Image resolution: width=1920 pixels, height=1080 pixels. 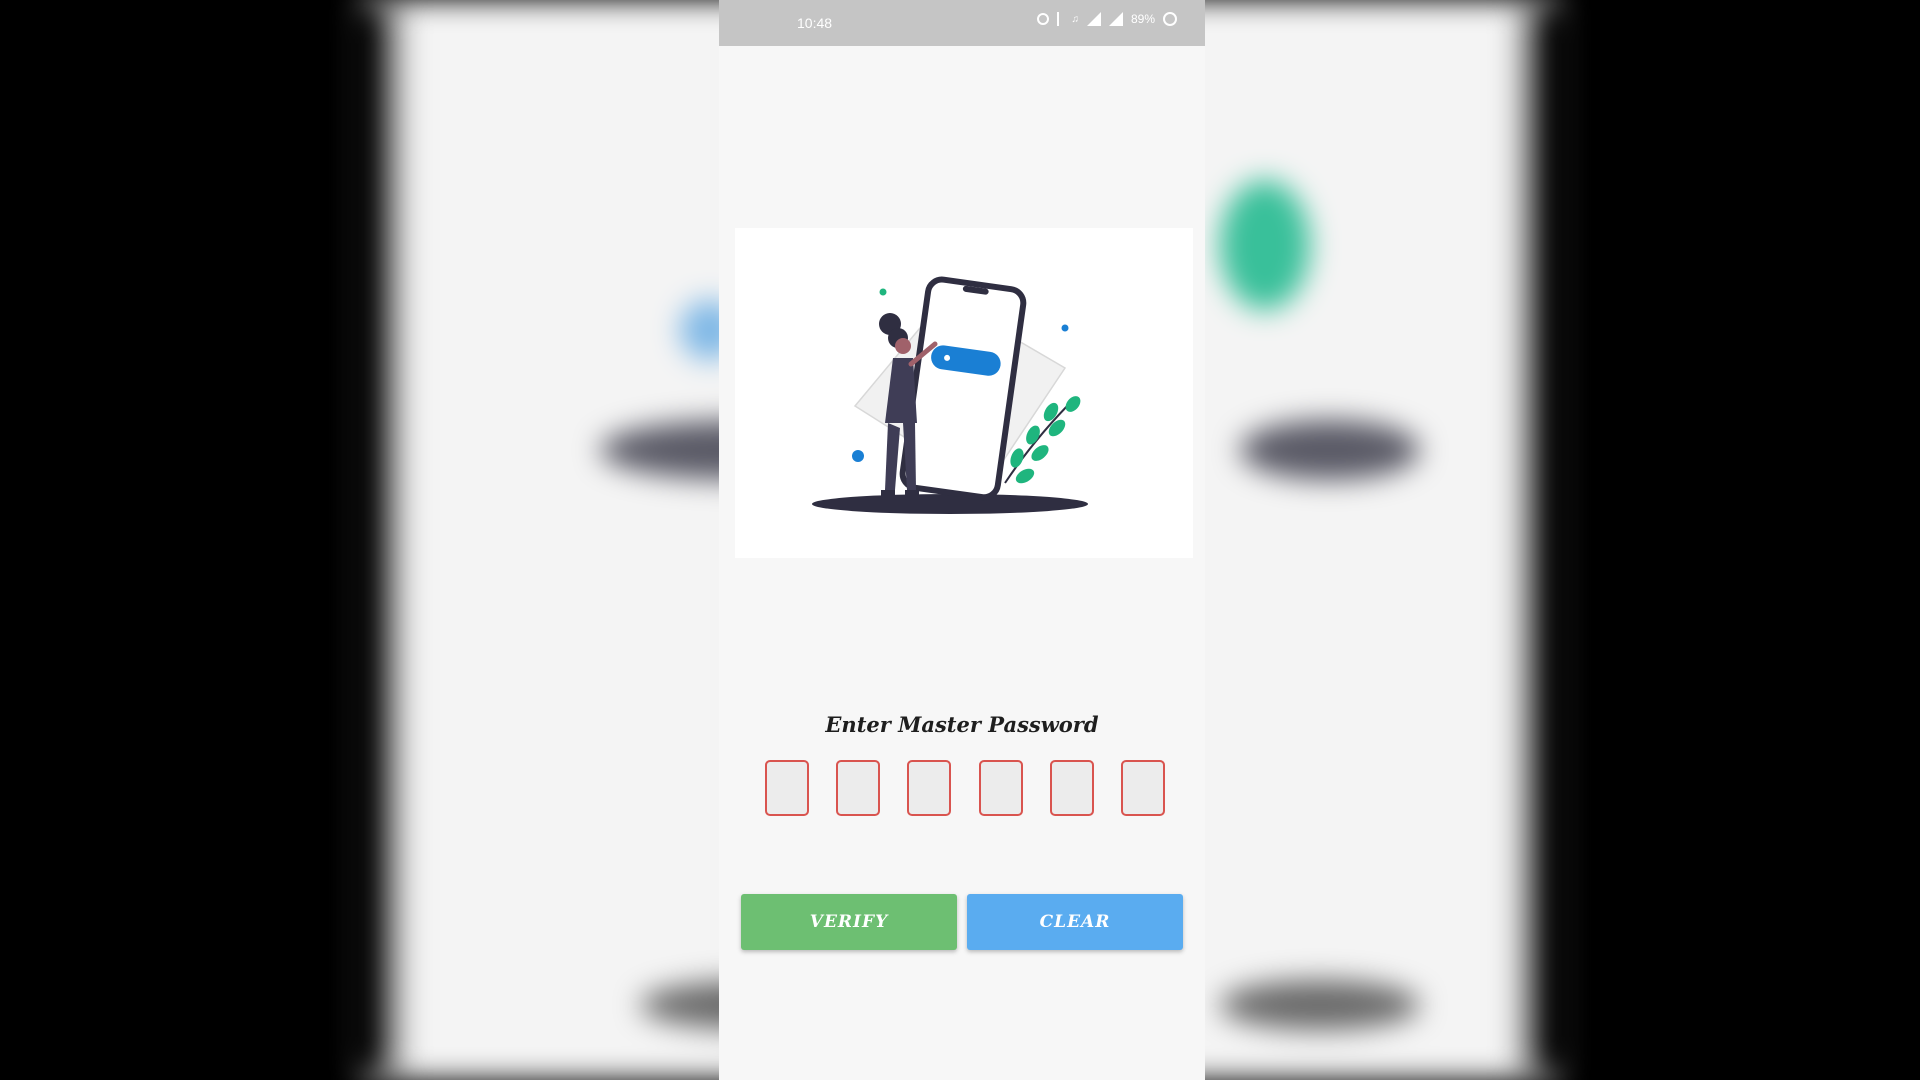 What do you see at coordinates (1560, 540) in the screenshot?
I see `right-edge-shade` at bounding box center [1560, 540].